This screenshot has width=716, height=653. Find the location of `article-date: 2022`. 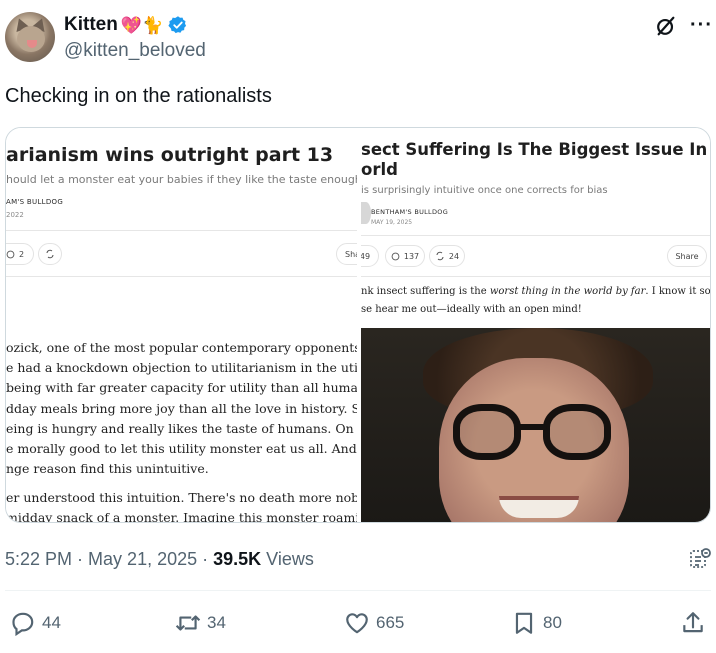

article-date: 2022 is located at coordinates (15, 215).